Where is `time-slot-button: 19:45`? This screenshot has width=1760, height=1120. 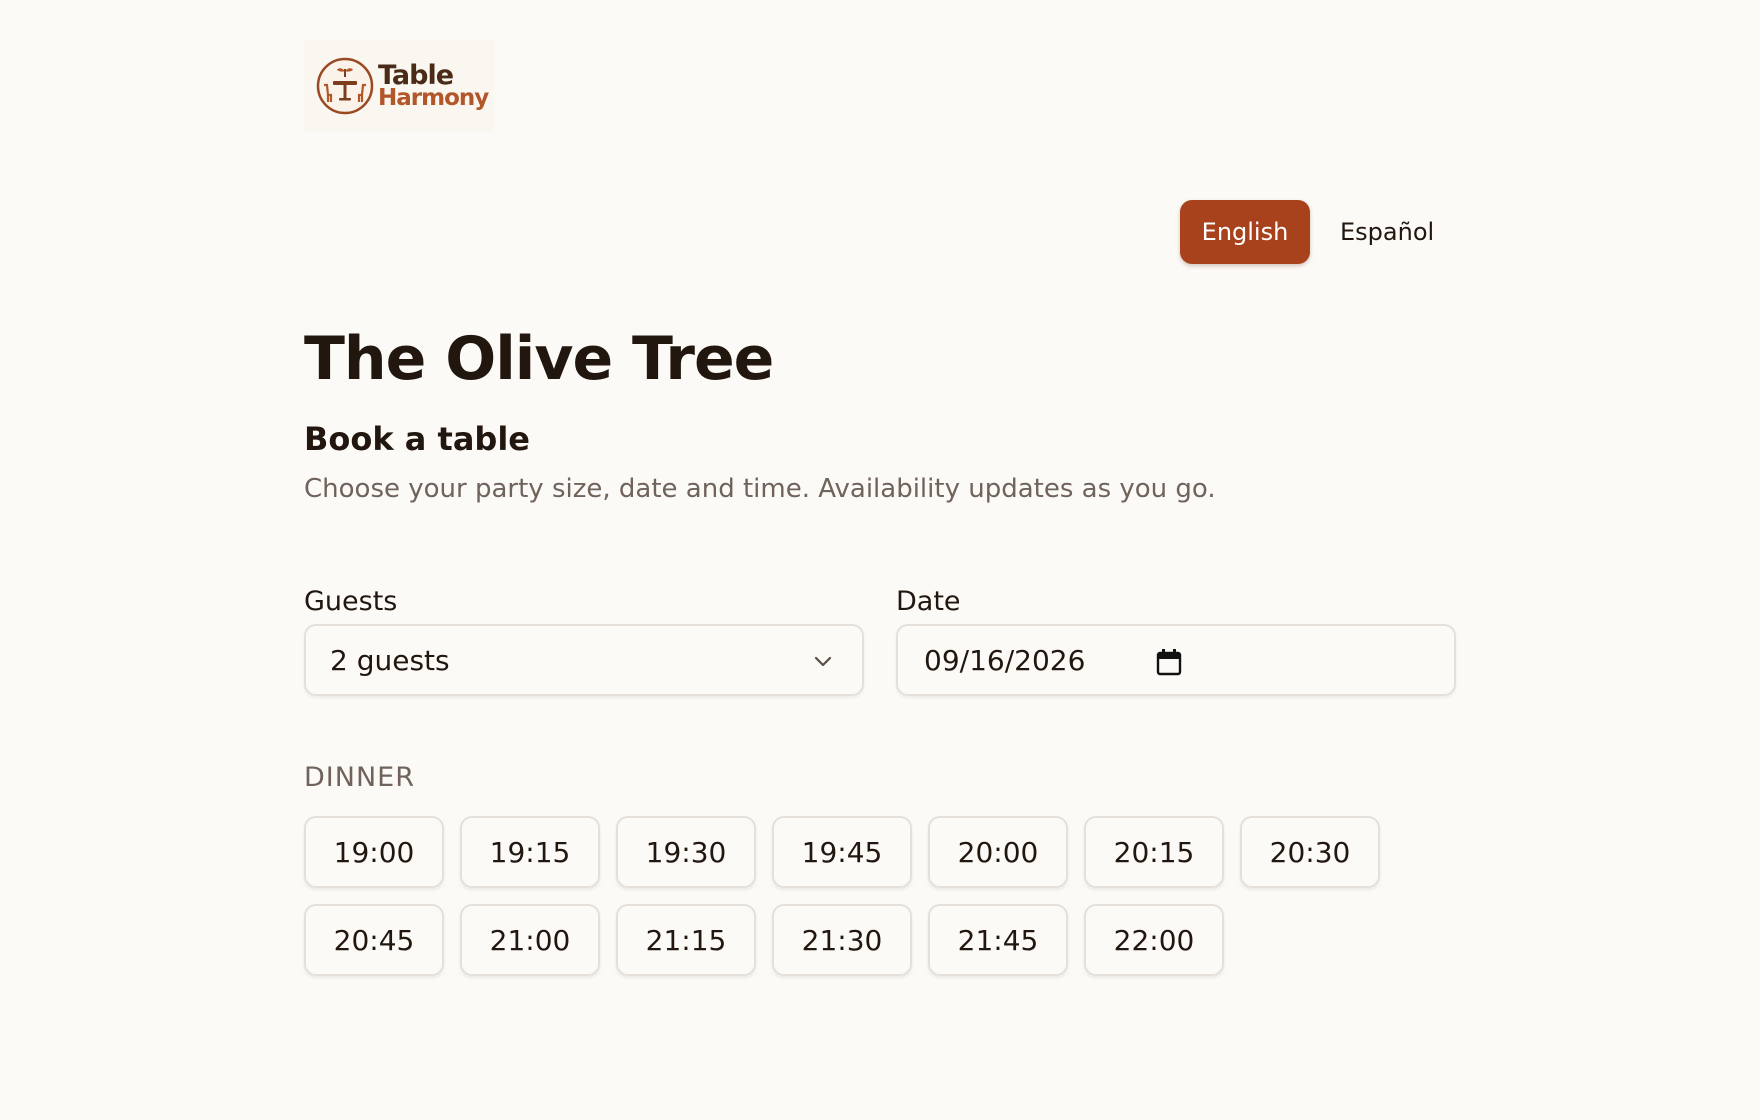
time-slot-button: 19:45 is located at coordinates (842, 852).